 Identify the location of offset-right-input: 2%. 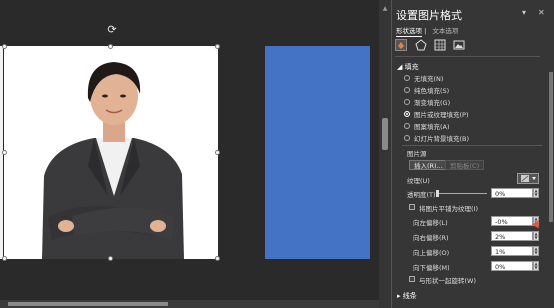
(512, 236).